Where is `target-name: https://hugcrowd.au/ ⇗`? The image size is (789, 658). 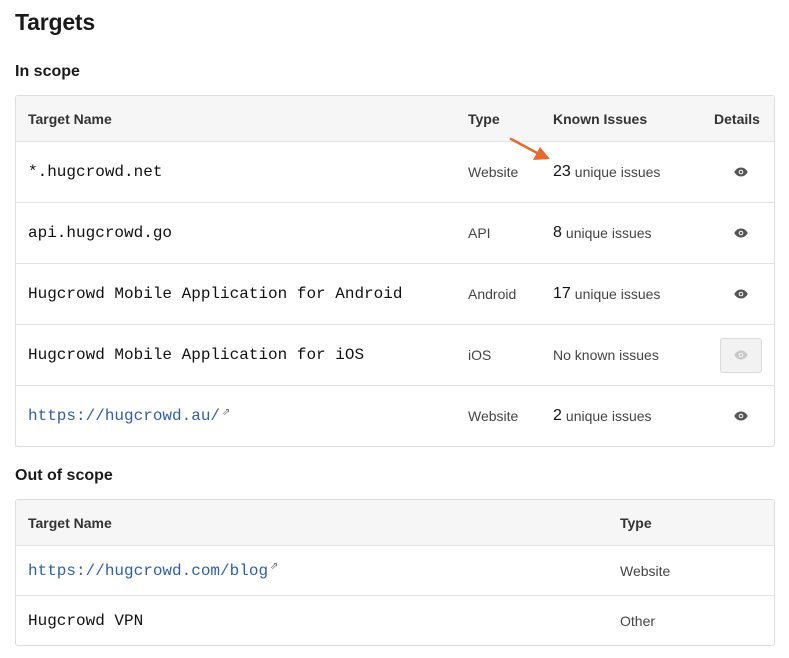
target-name: https://hugcrowd.au/ ⇗ is located at coordinates (129, 416).